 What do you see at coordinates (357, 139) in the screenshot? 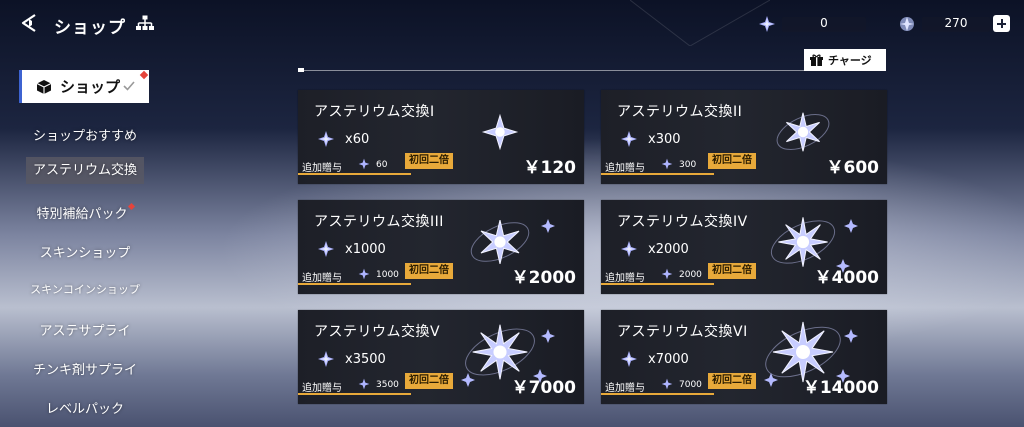
I see `product-quantity: x60` at bounding box center [357, 139].